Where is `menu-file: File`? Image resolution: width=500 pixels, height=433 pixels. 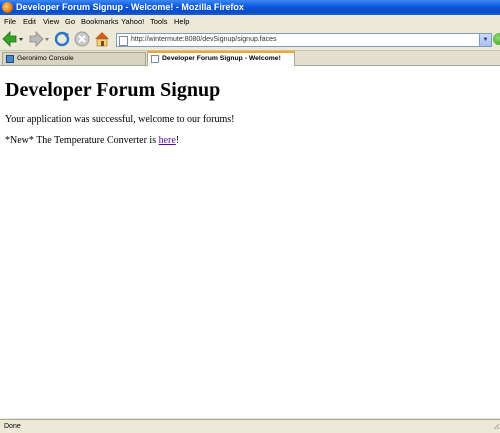
menu-file: File is located at coordinates (10, 21).